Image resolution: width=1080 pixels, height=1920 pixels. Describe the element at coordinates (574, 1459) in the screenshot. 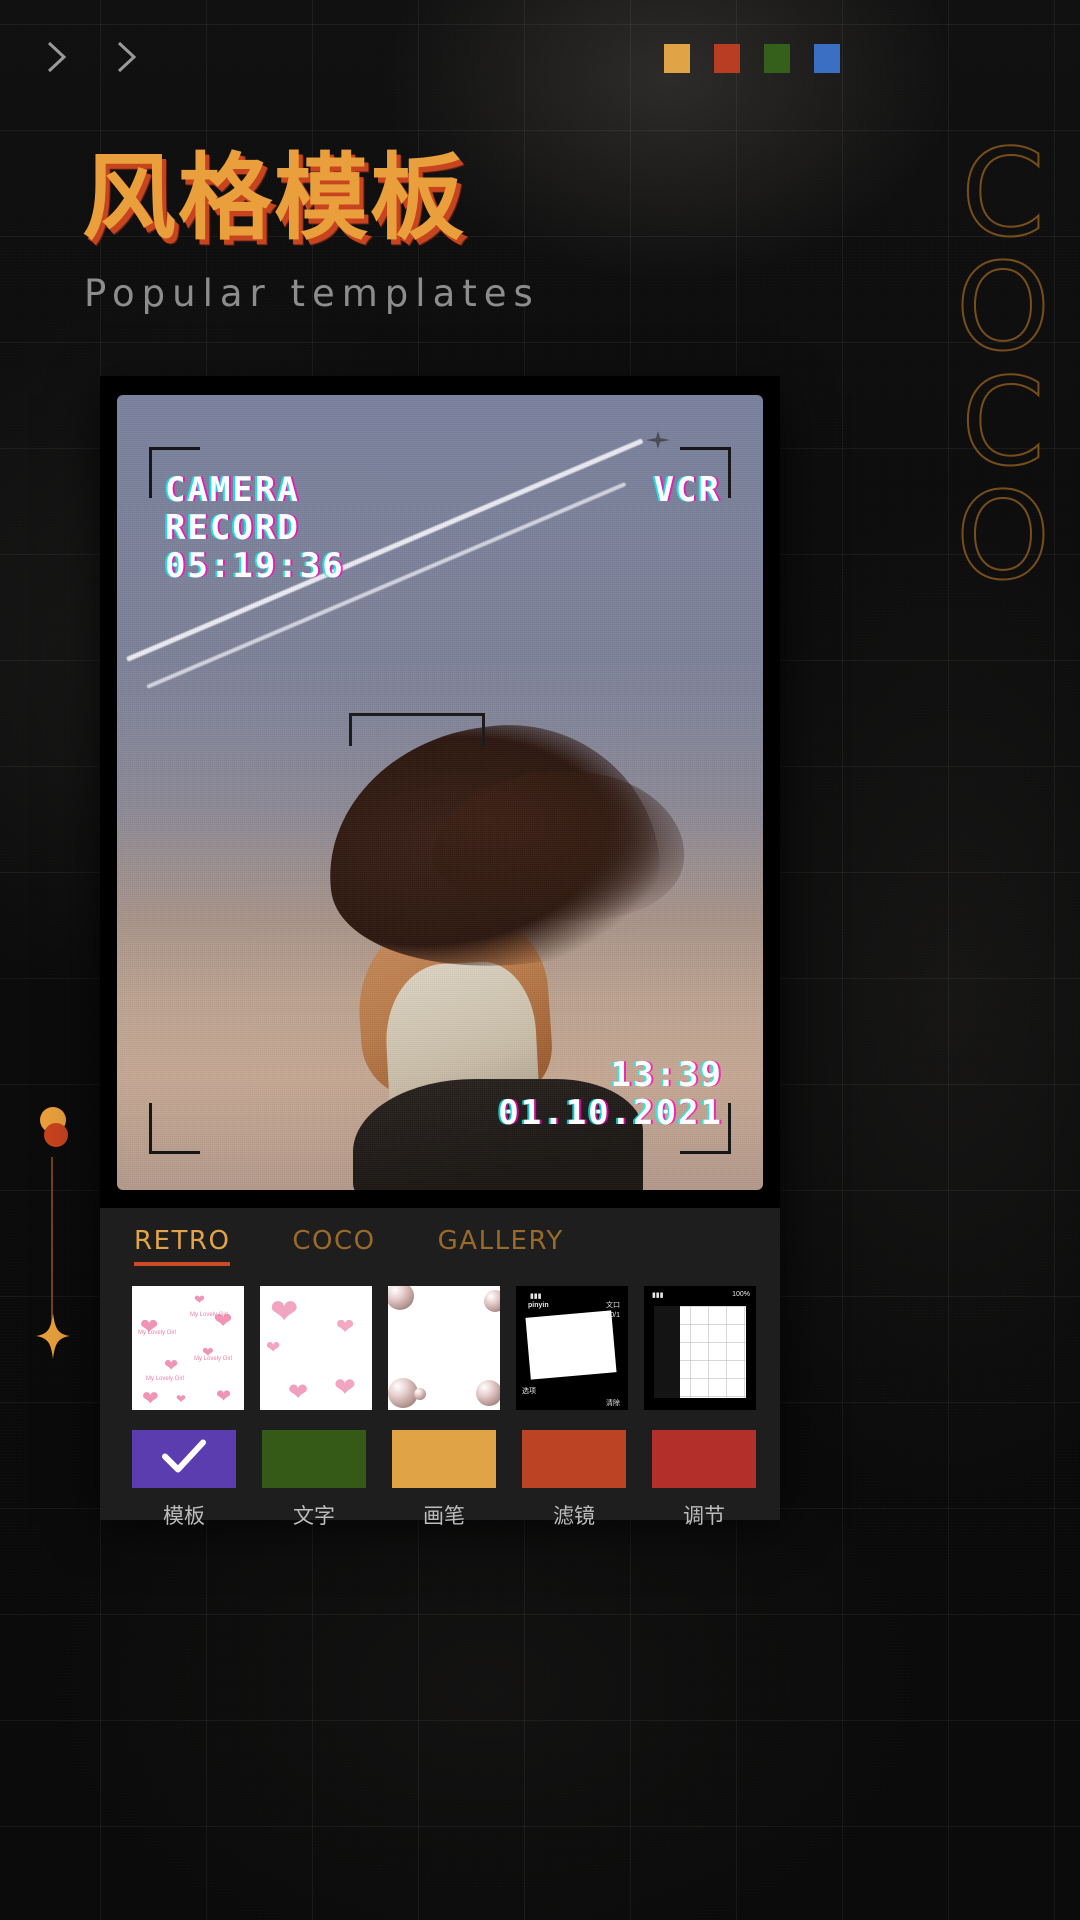

I see `tool-filter-swatch` at that location.